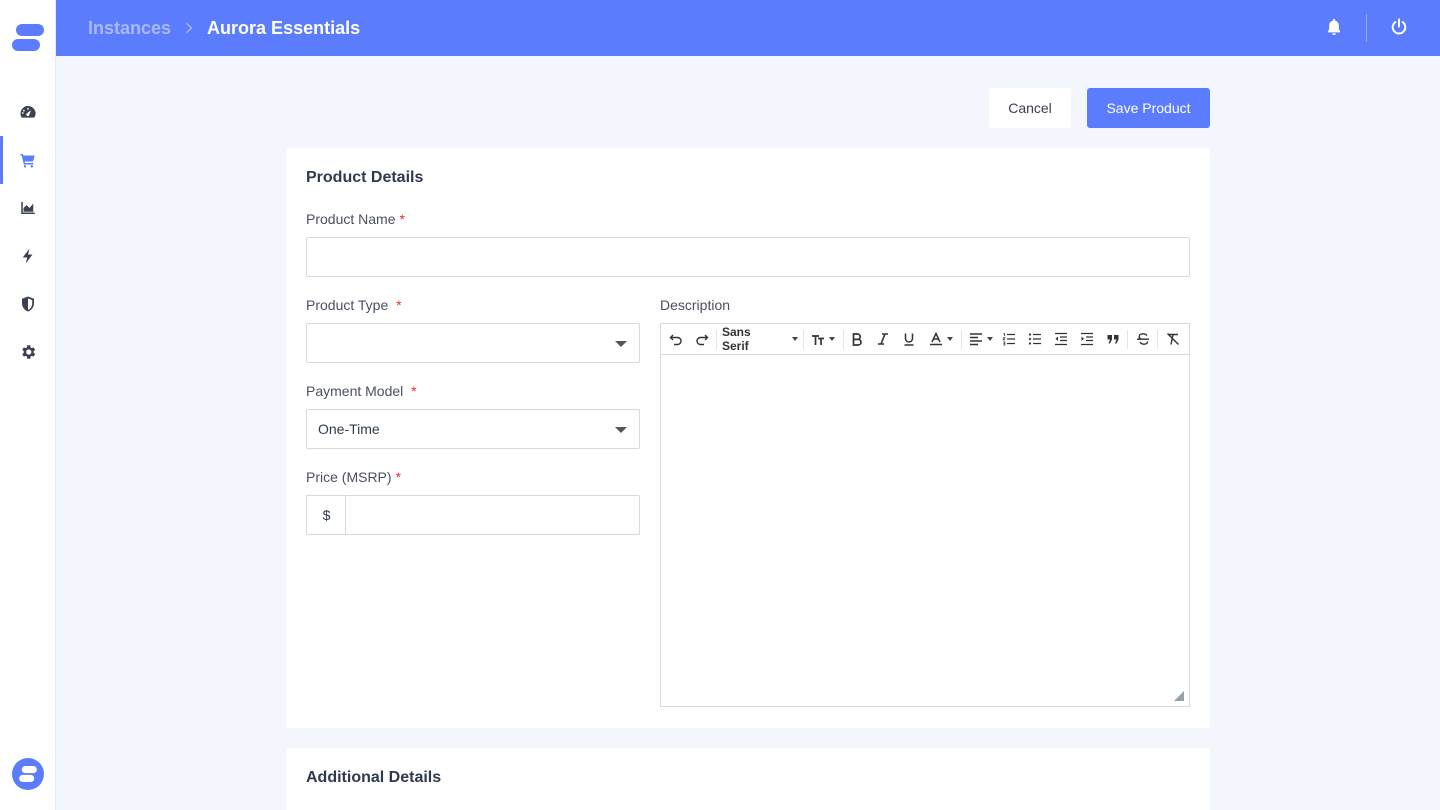 The height and width of the screenshot is (810, 1440). What do you see at coordinates (351, 219) in the screenshot?
I see `product-name-label-text: Product Name` at bounding box center [351, 219].